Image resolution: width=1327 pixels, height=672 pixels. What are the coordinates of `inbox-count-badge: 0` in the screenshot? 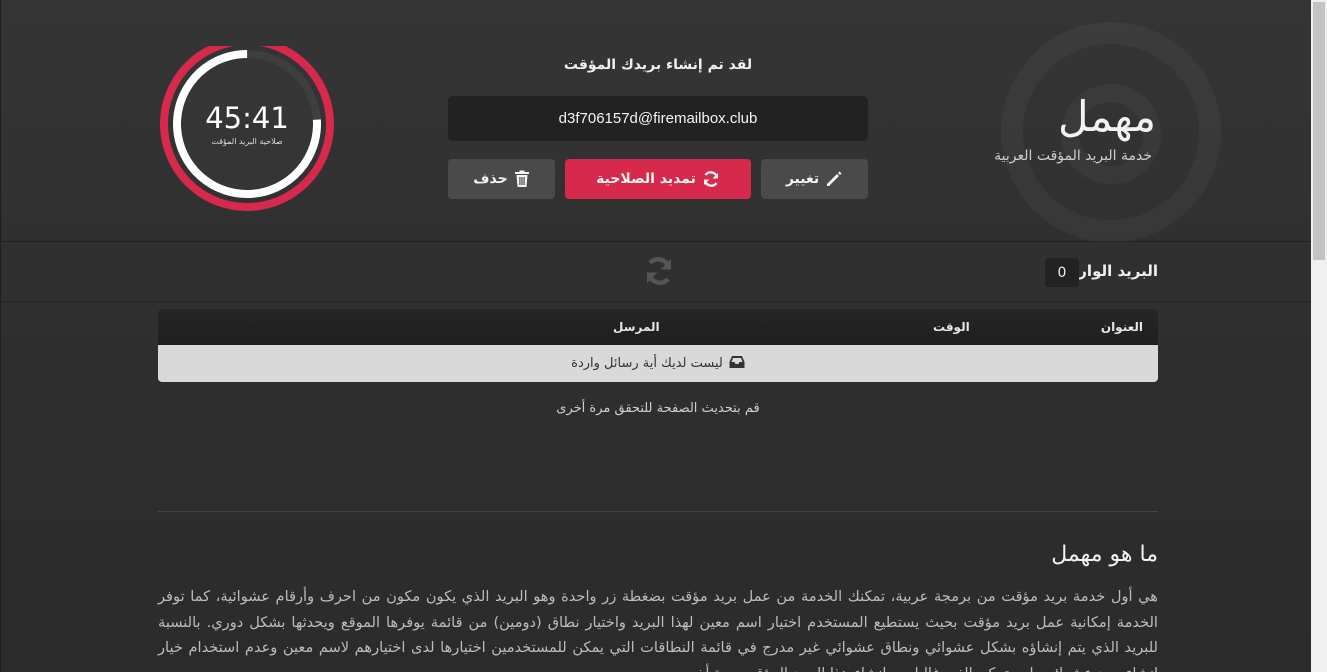 It's located at (1062, 272).